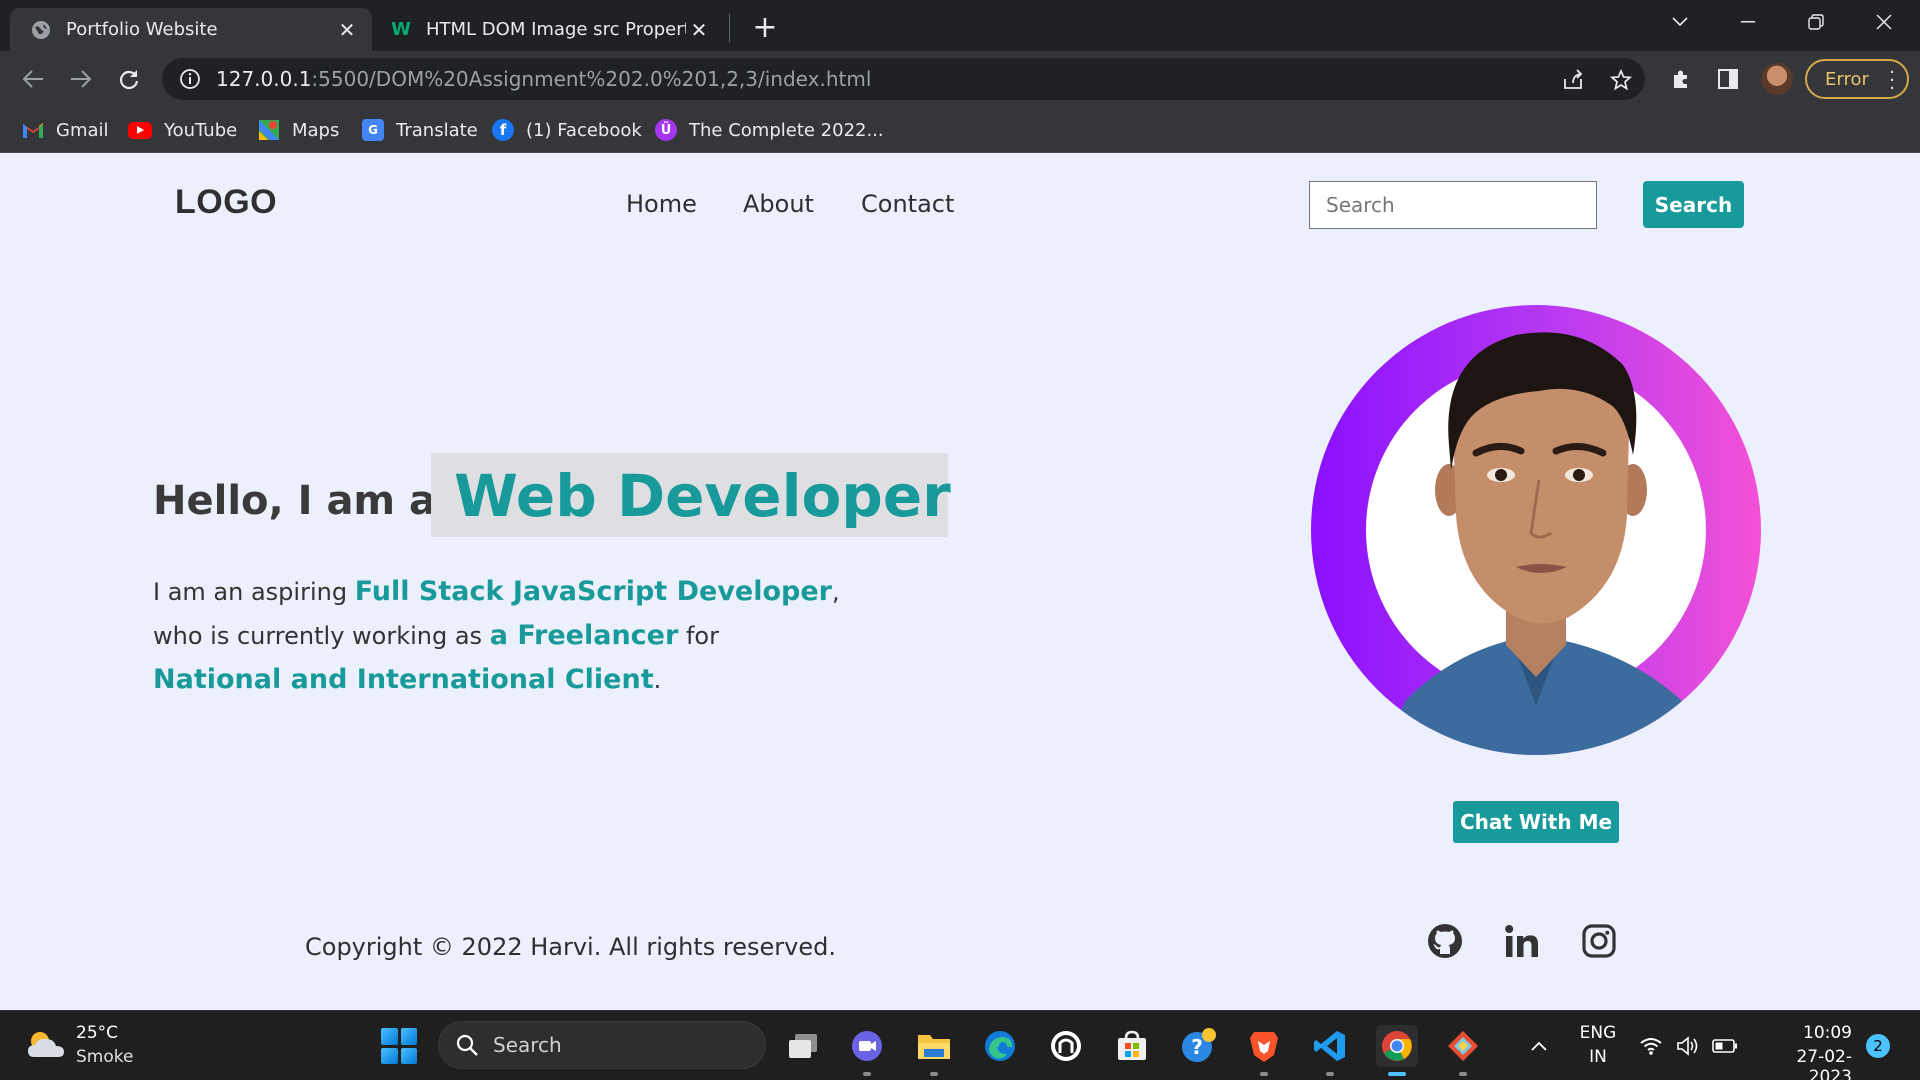  What do you see at coordinates (907, 204) in the screenshot?
I see `nav-contact-link: Contact` at bounding box center [907, 204].